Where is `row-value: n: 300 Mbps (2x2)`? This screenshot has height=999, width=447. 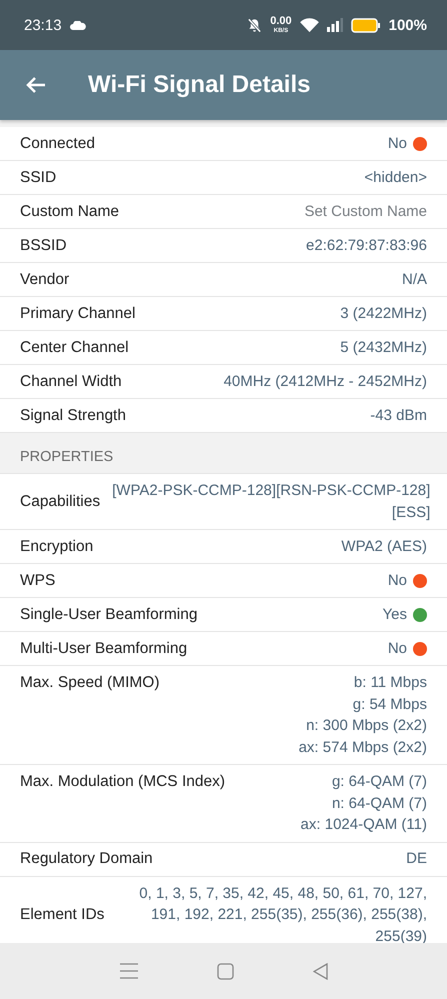 row-value: n: 300 Mbps (2x2) is located at coordinates (366, 726).